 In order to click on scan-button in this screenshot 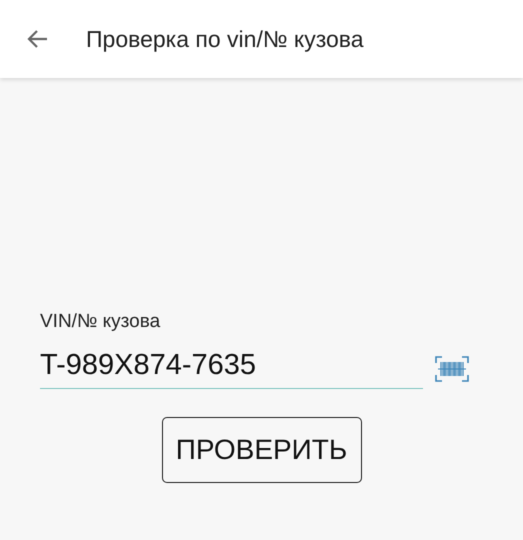, I will do `click(452, 369)`.